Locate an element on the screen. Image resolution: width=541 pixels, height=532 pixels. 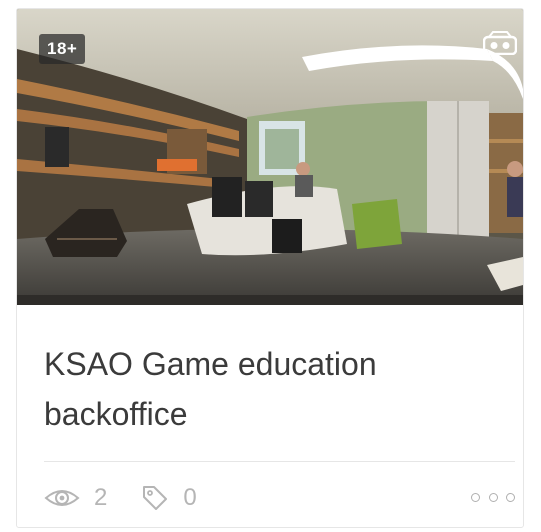
vr-headset-icon is located at coordinates (500, 43).